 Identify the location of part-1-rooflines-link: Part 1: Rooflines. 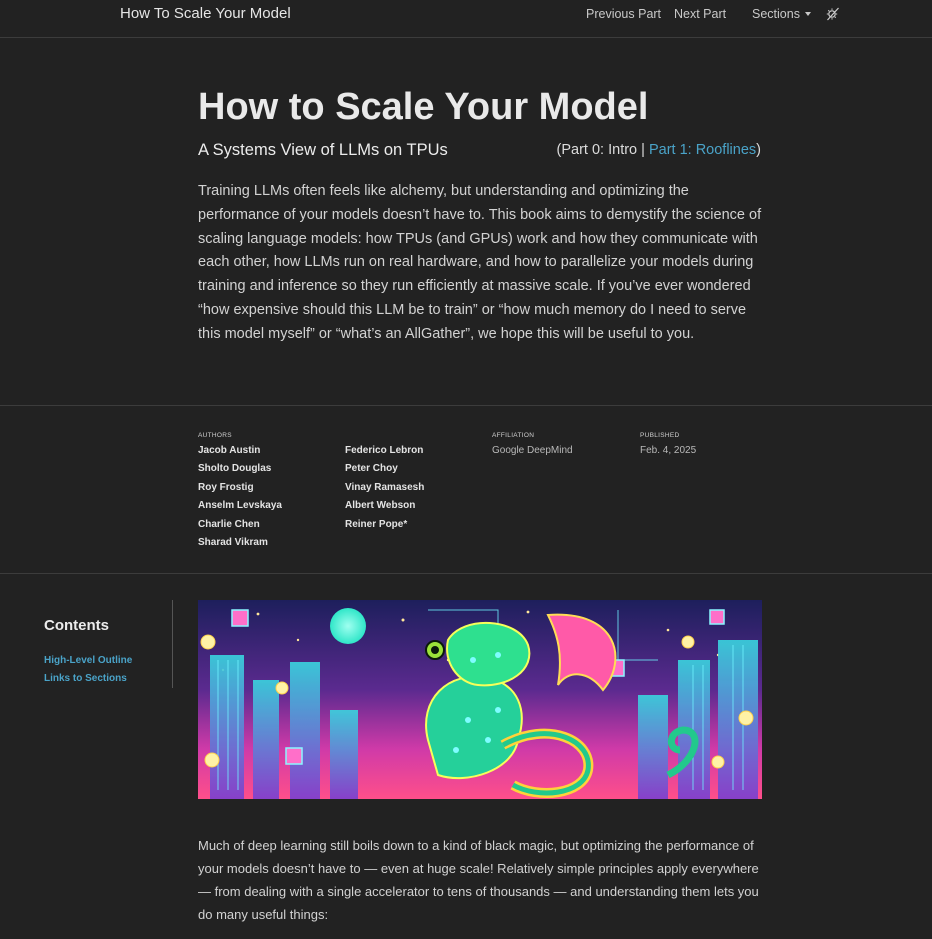
(702, 150).